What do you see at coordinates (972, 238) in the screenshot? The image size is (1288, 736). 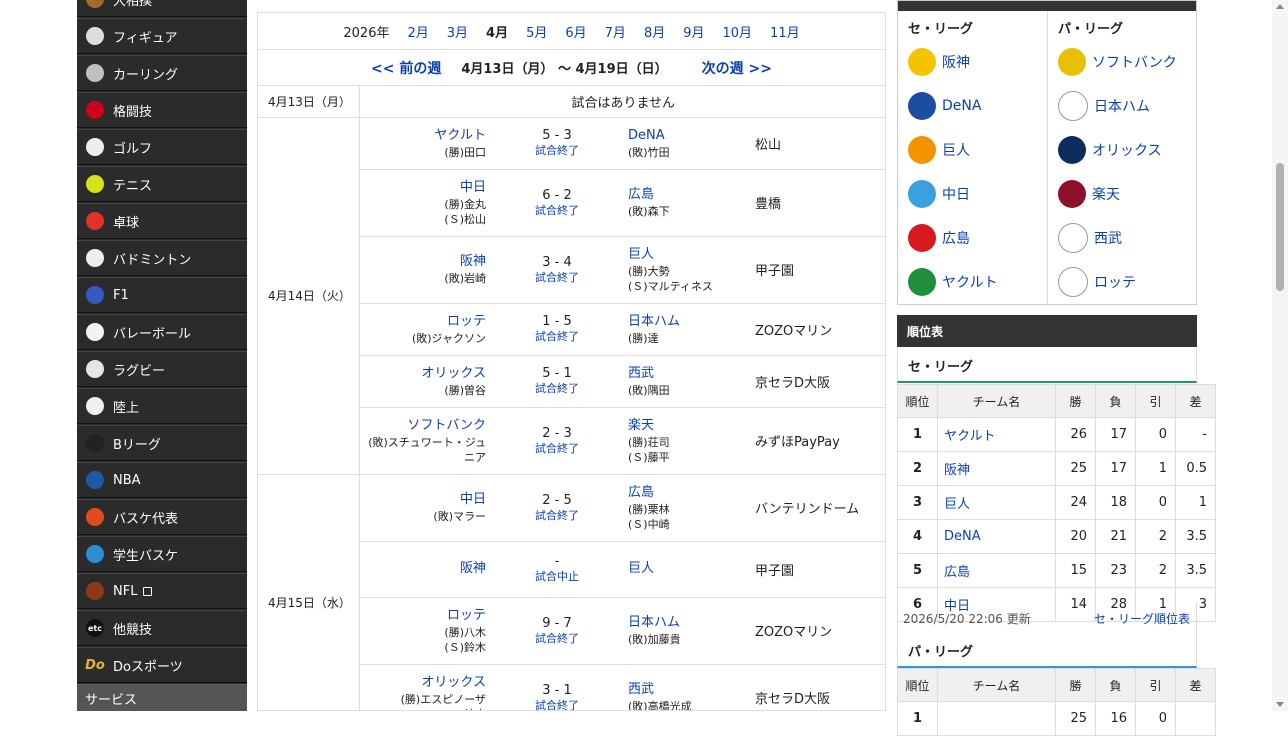 I see `team-item: 広島` at bounding box center [972, 238].